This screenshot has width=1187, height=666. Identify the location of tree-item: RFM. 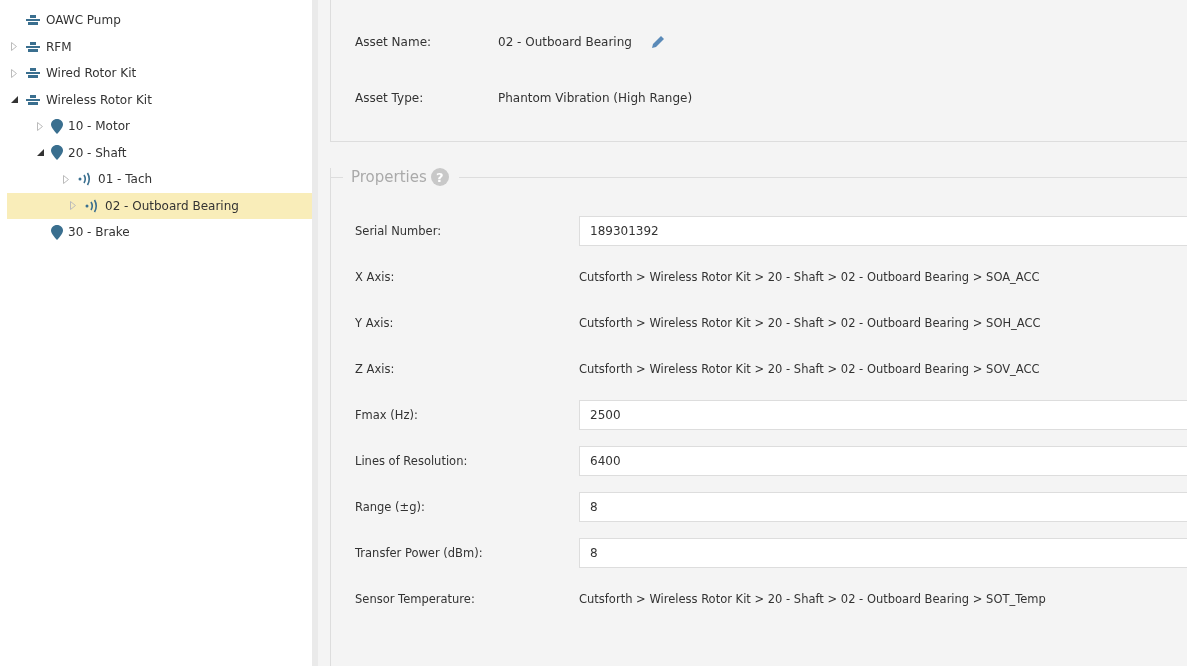
(156, 46).